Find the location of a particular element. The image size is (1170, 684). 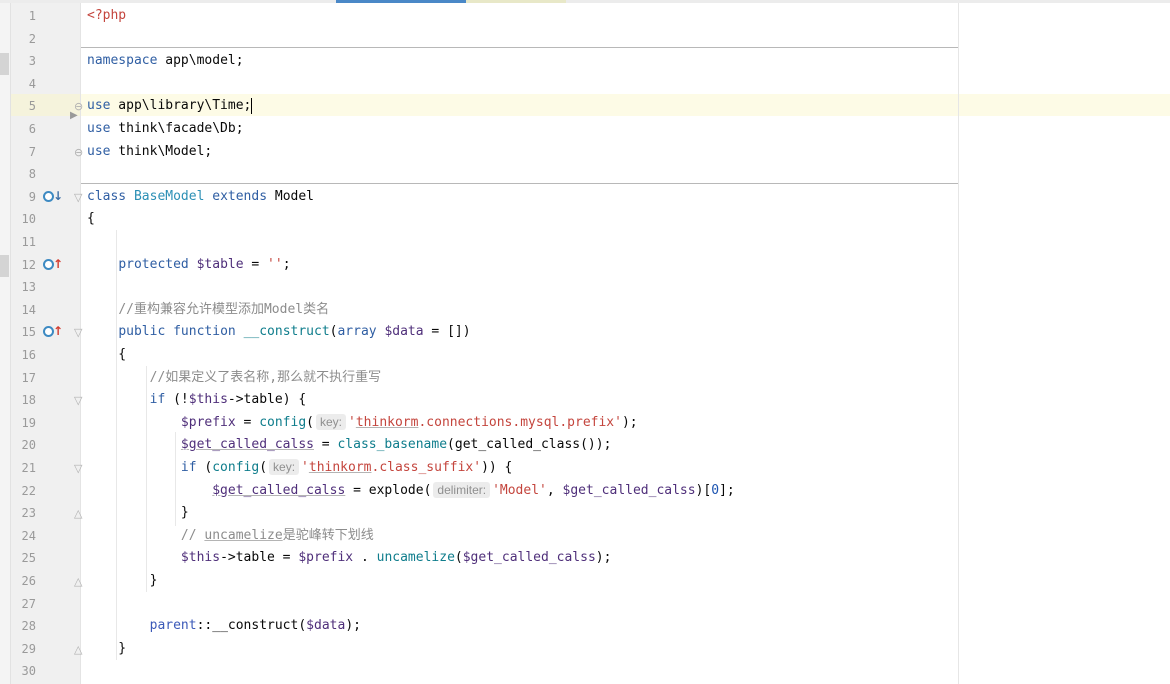

line-number: 1 is located at coordinates (23, 16).